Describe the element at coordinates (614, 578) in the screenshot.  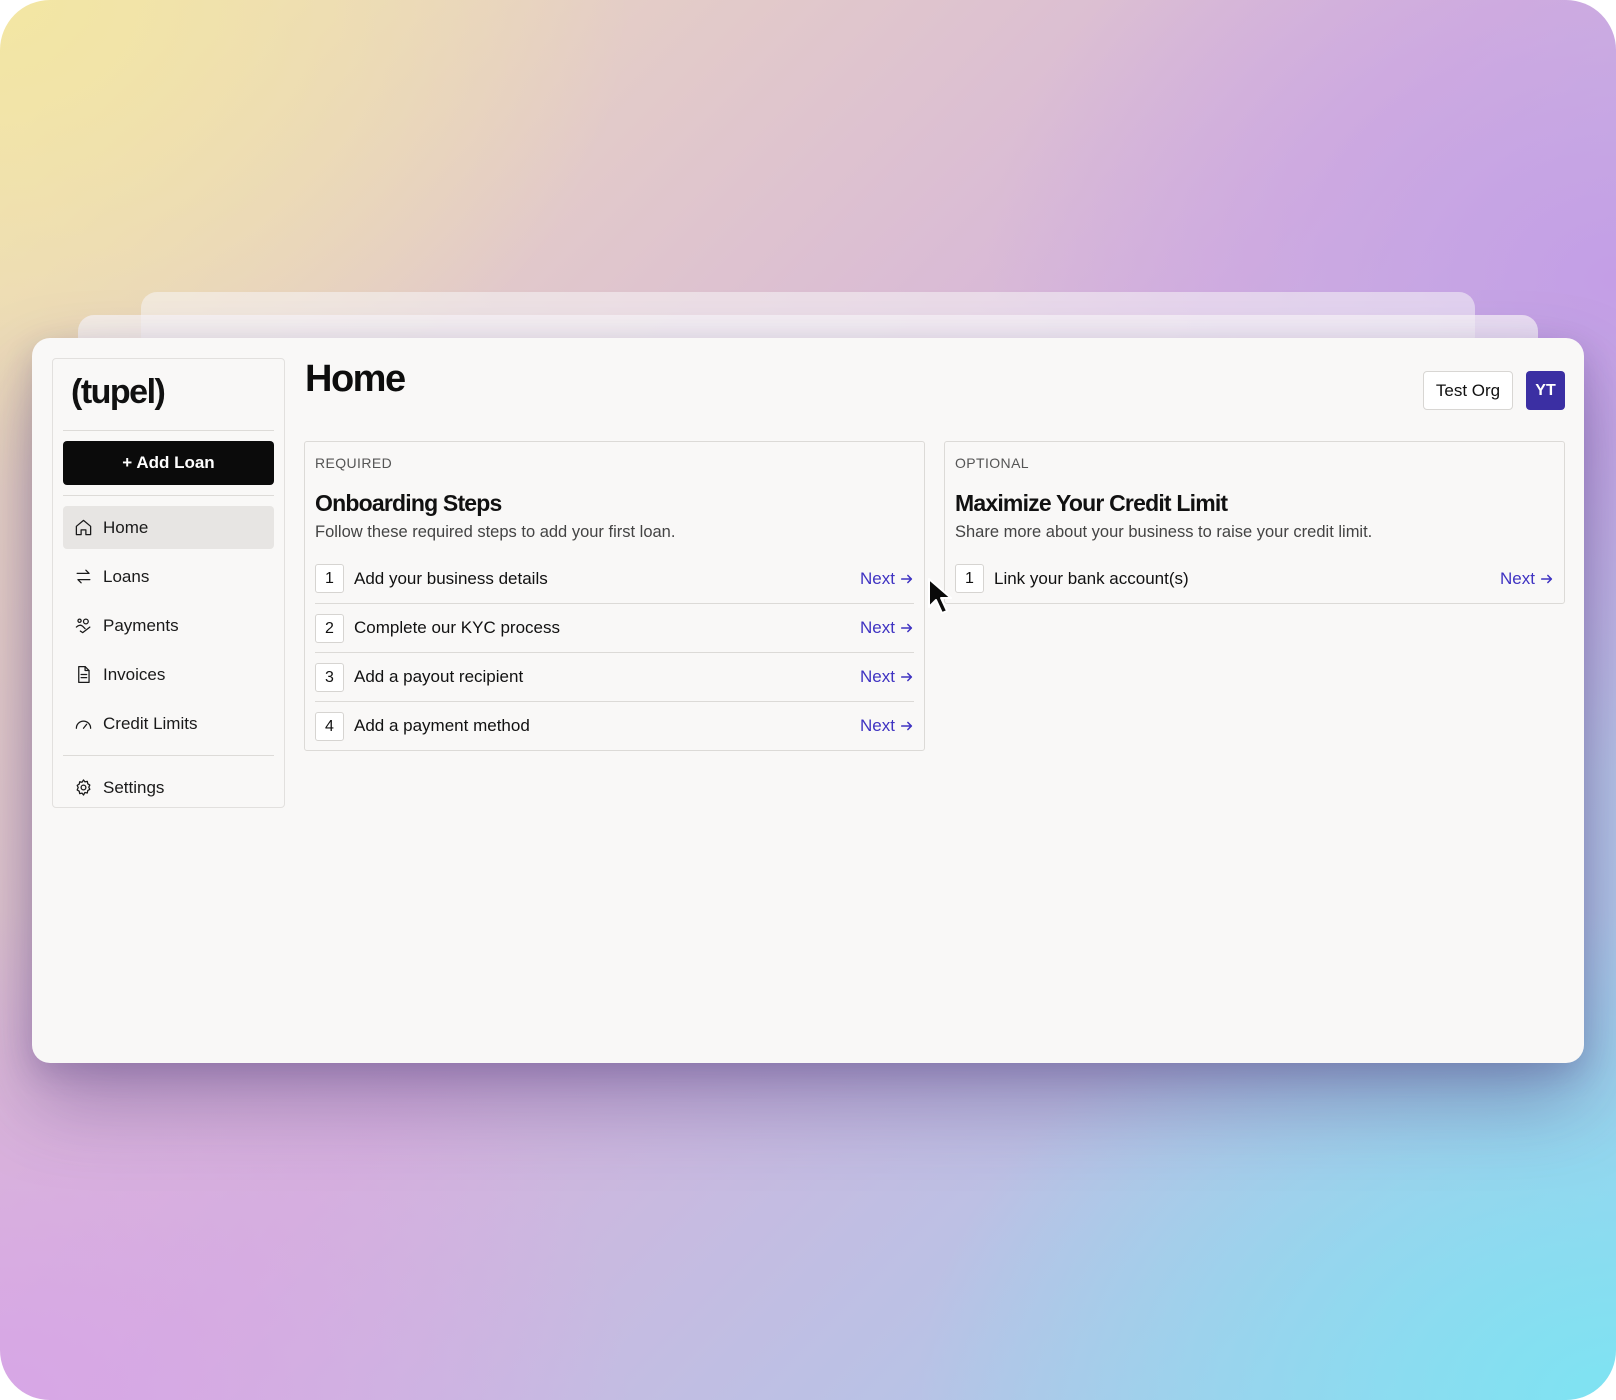
I see `step-row: 1 Add your business details Next` at that location.